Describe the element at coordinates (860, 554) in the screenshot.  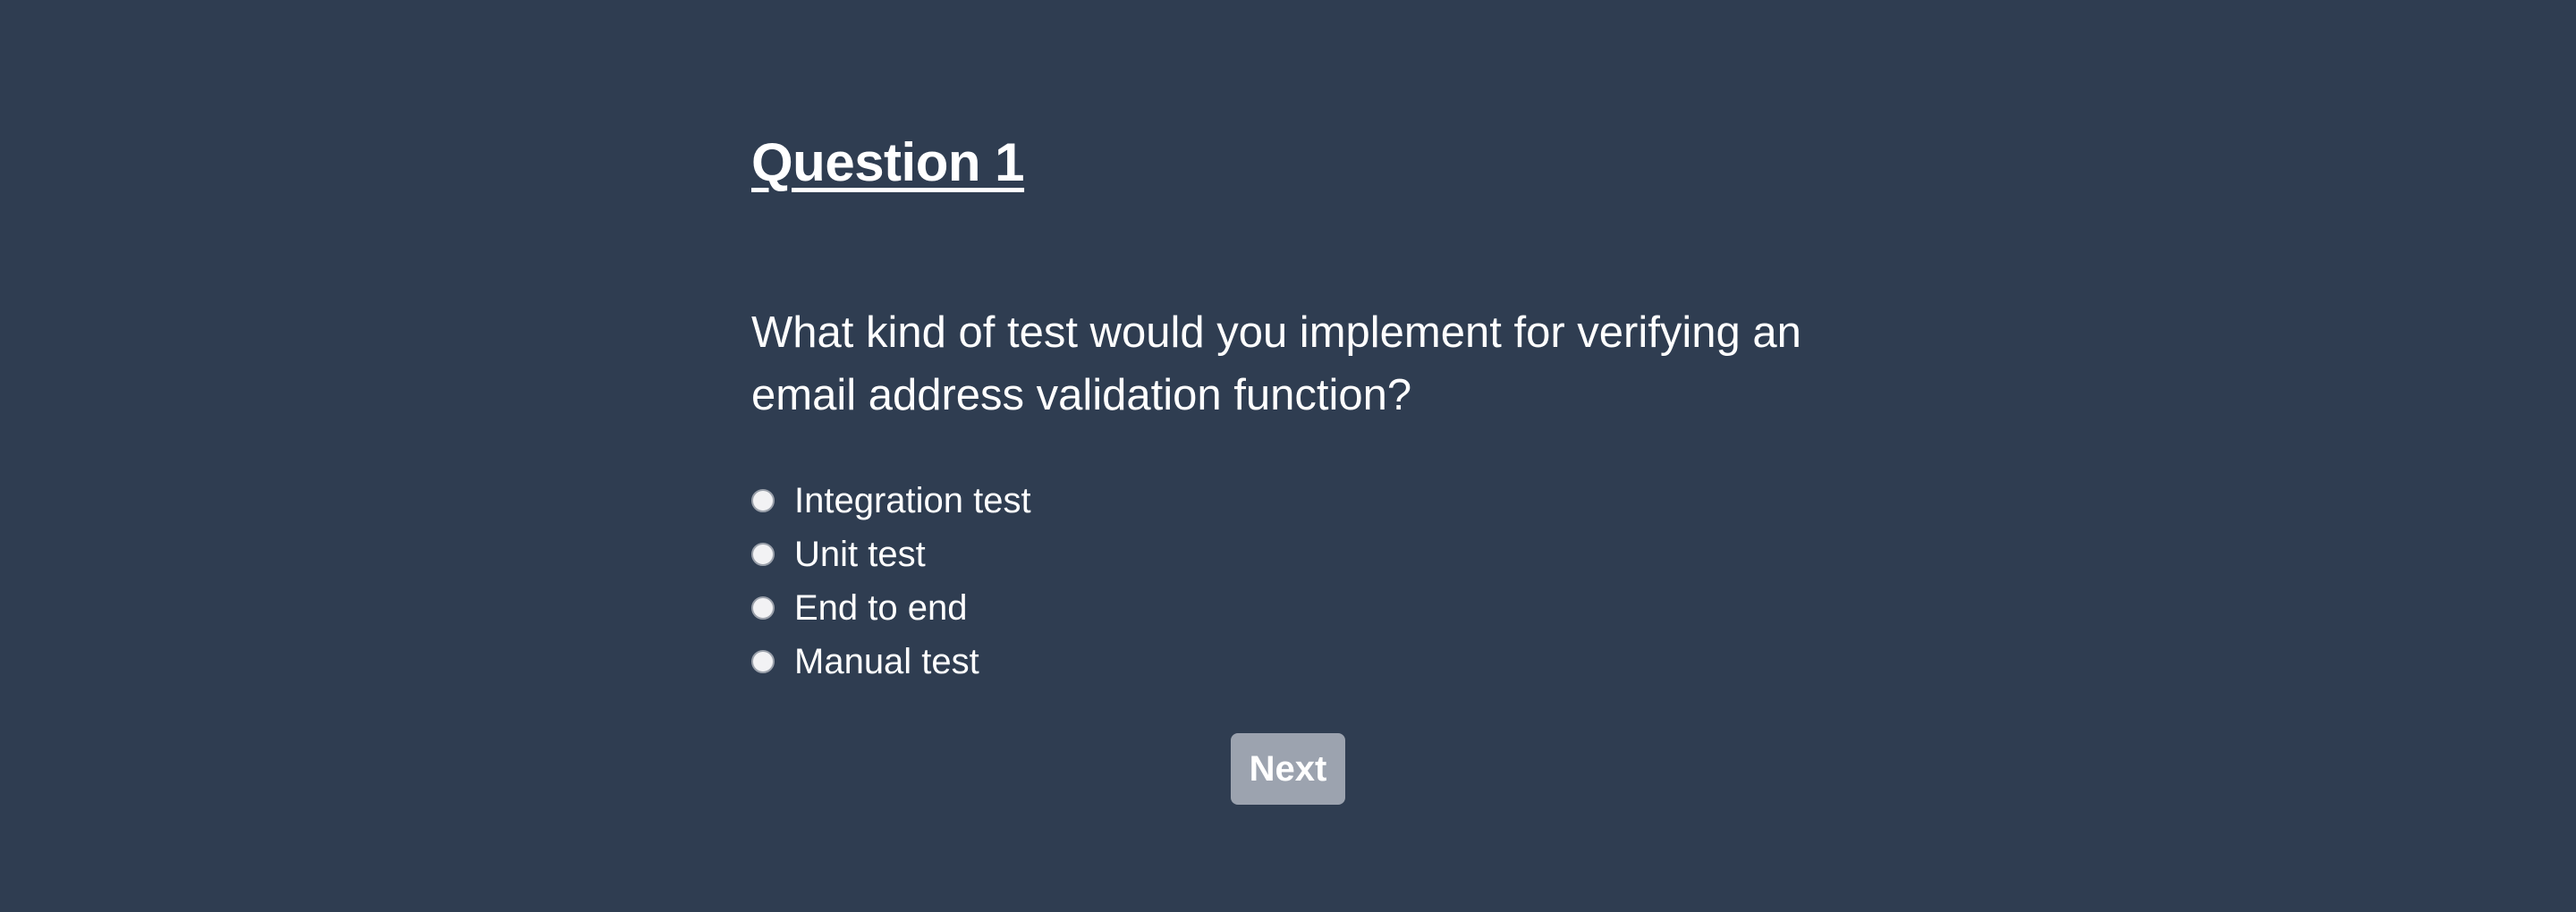
I see `option-label: Unit test` at that location.